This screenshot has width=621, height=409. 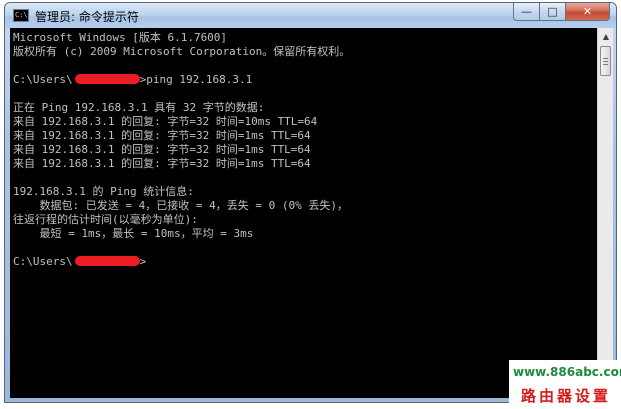 What do you see at coordinates (553, 12) in the screenshot?
I see `maximize-button: □` at bounding box center [553, 12].